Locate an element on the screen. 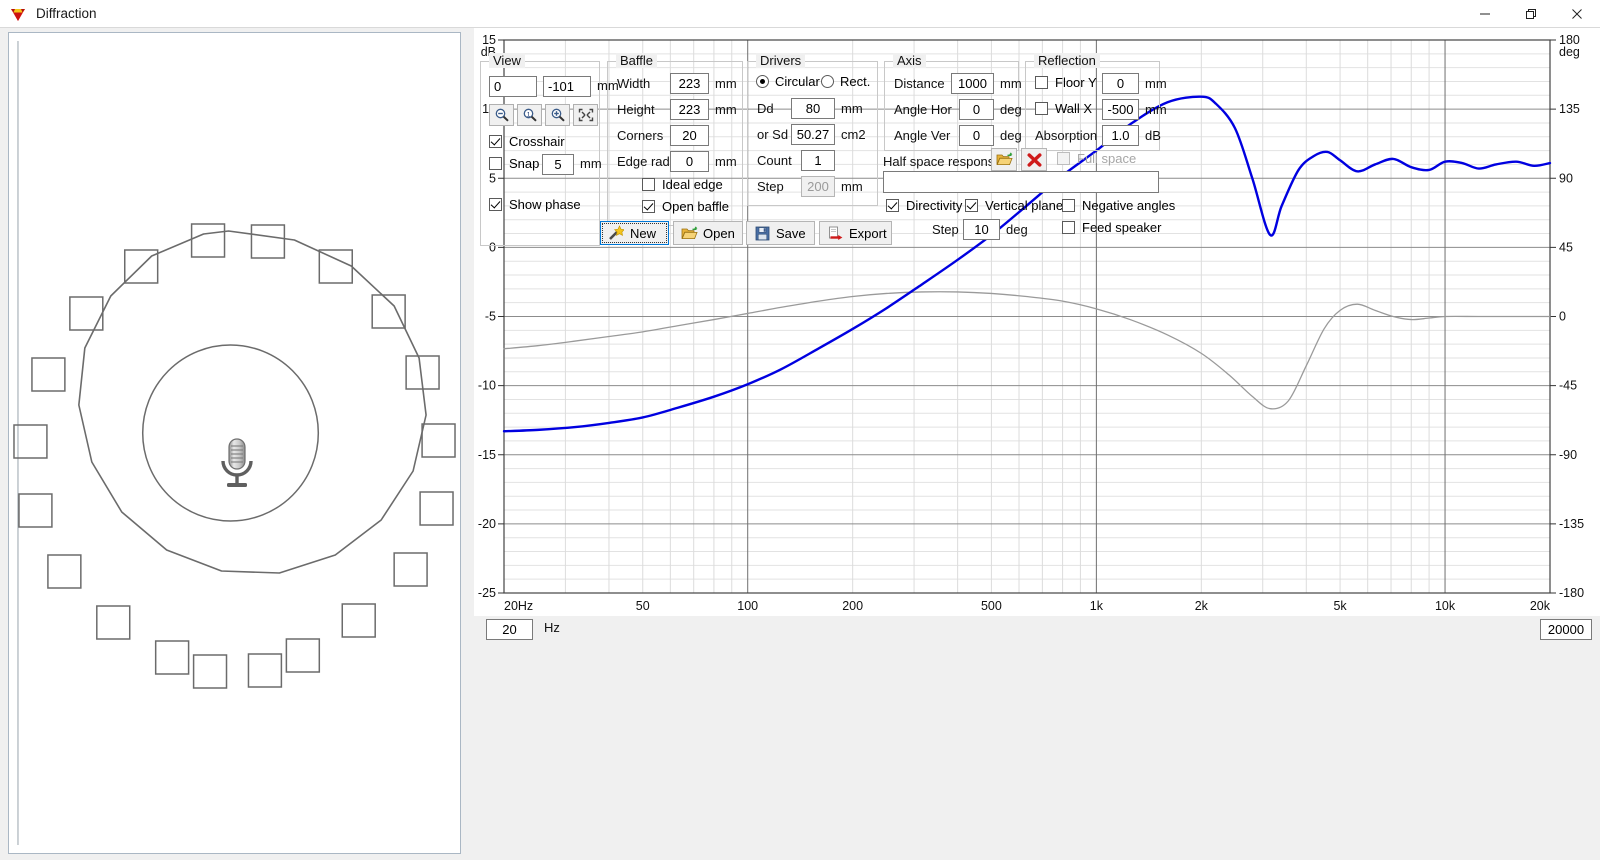  directivity-checkbox: Directivity is located at coordinates (924, 205).